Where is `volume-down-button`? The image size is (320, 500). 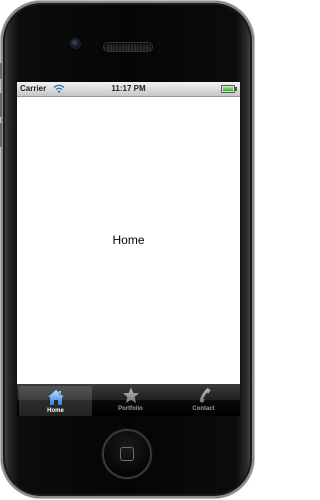 volume-down-button is located at coordinates (1, 135).